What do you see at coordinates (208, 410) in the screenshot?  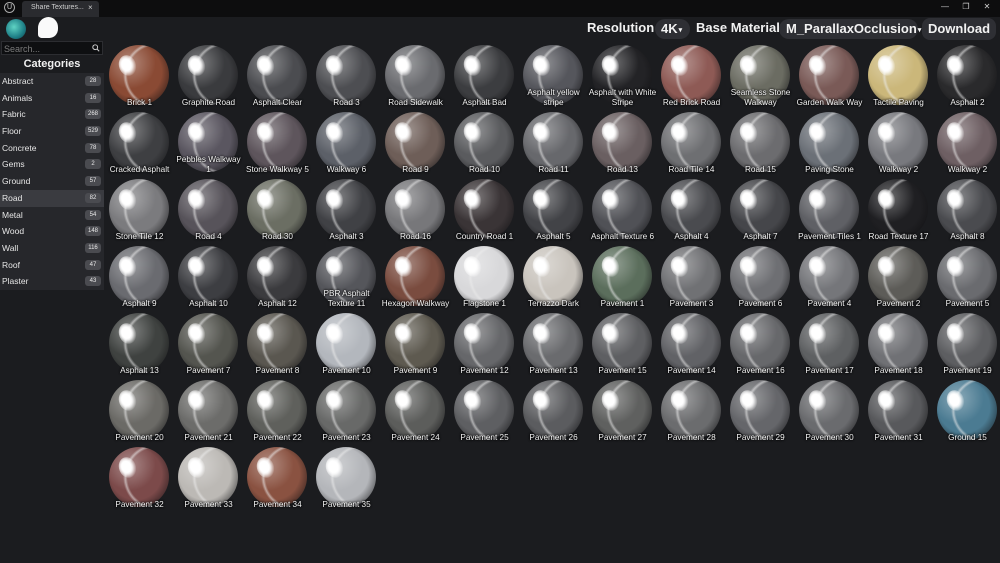 I see `material-tile: Pavement 21` at bounding box center [208, 410].